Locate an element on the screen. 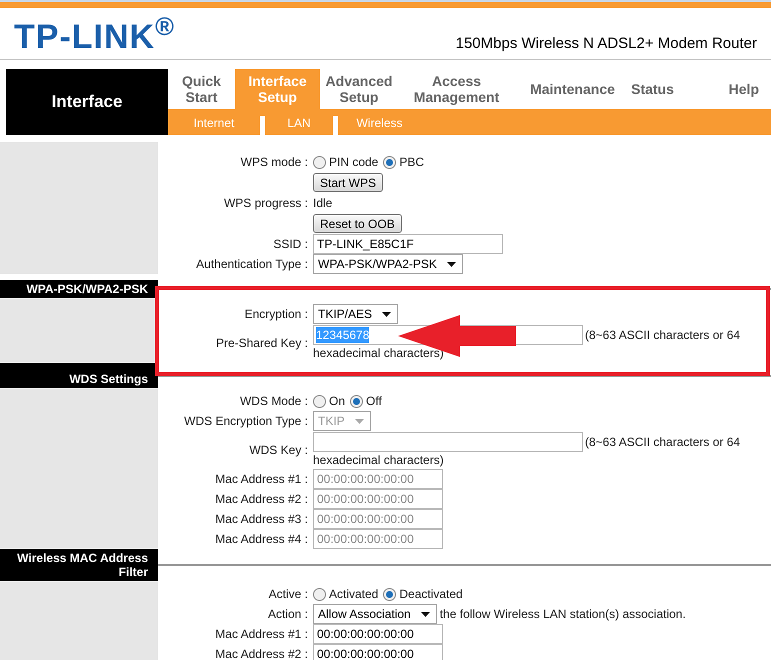  field-value: Idle is located at coordinates (322, 203).